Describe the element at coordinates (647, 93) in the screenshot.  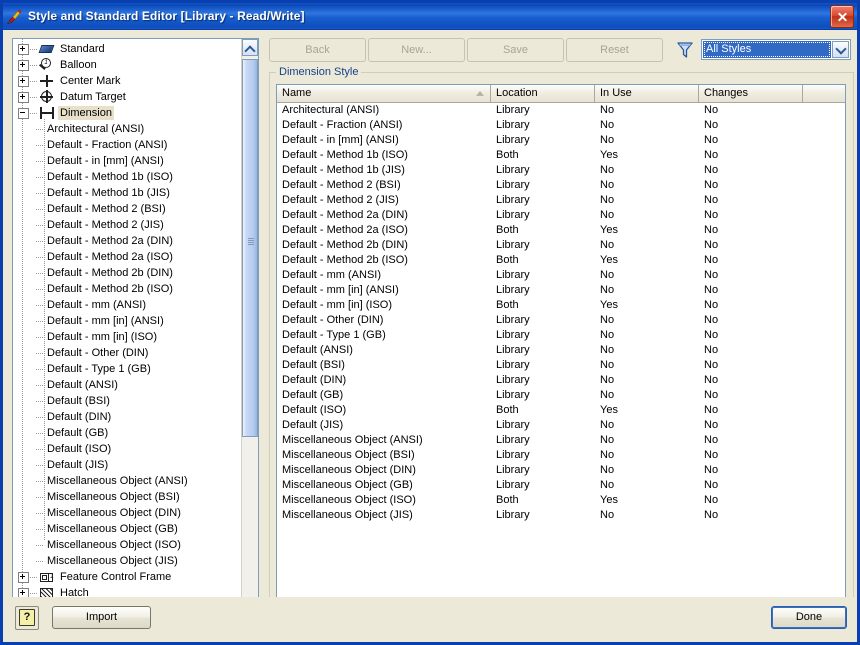
I see `column-header-in-use: In Use` at that location.